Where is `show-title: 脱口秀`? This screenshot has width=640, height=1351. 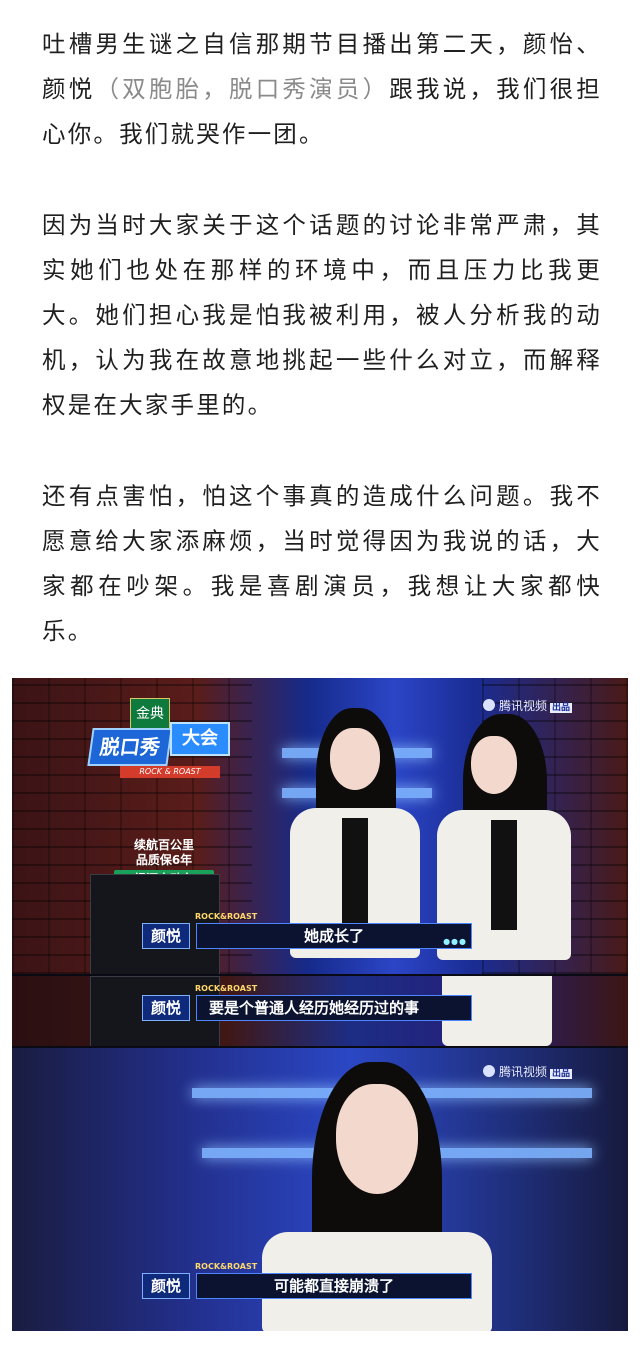 show-title: 脱口秀 is located at coordinates (130, 747).